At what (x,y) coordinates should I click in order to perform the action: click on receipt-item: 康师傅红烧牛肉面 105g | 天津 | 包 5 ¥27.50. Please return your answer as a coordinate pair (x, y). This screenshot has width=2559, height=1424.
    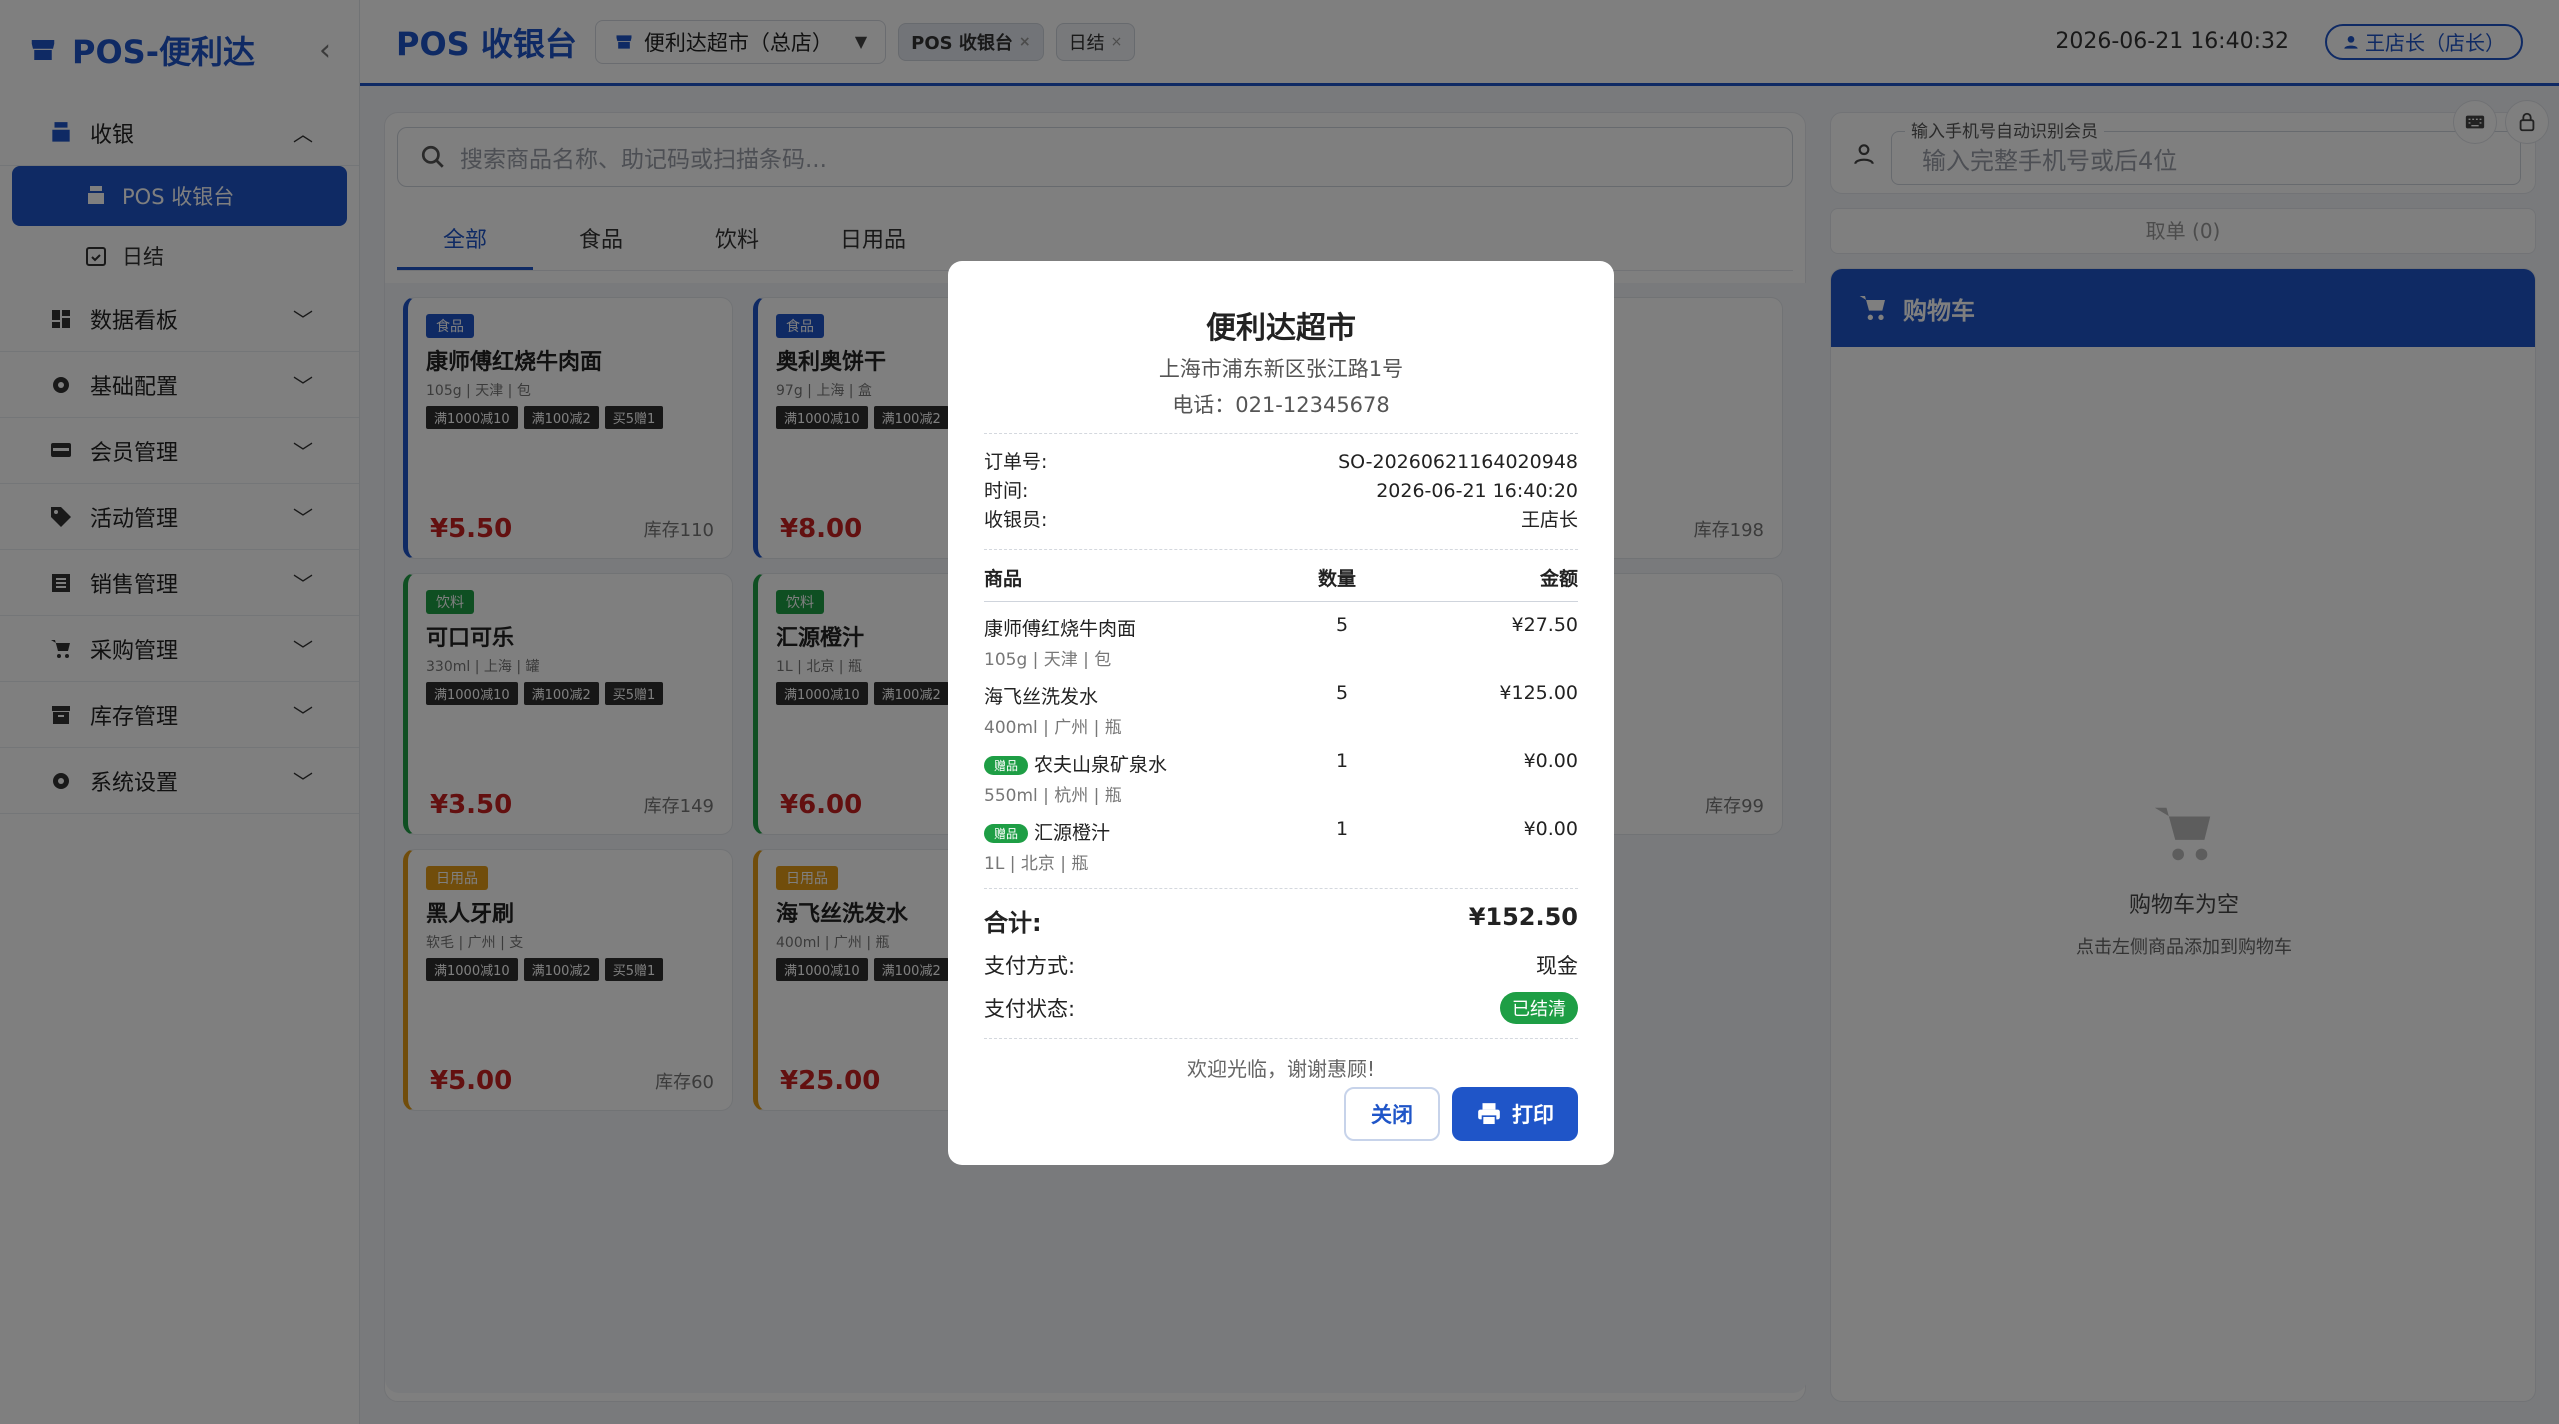
    Looking at the image, I should click on (1281, 642).